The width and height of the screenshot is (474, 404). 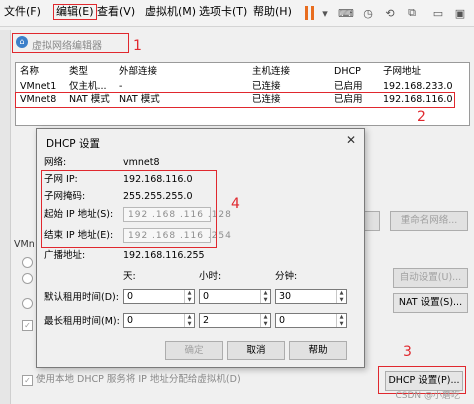 What do you see at coordinates (159, 320) in the screenshot?
I see `max-lease-days: 0 ▲ ▼` at bounding box center [159, 320].